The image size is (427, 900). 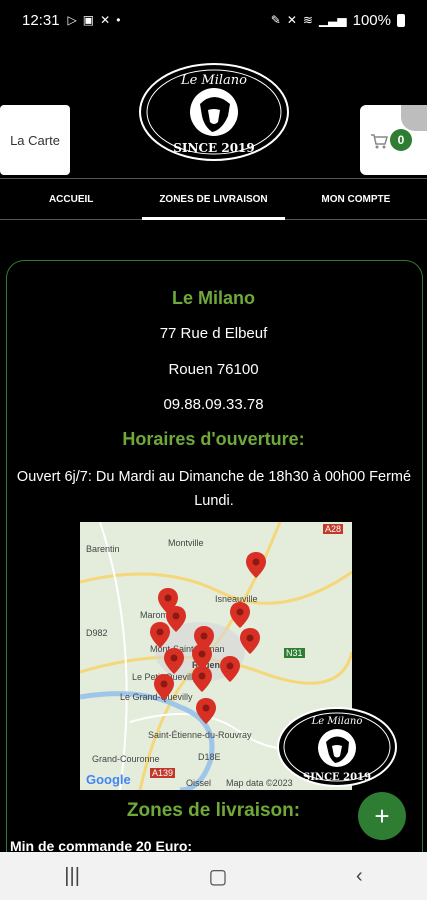 I want to click on cart-count-badge: 0, so click(x=401, y=140).